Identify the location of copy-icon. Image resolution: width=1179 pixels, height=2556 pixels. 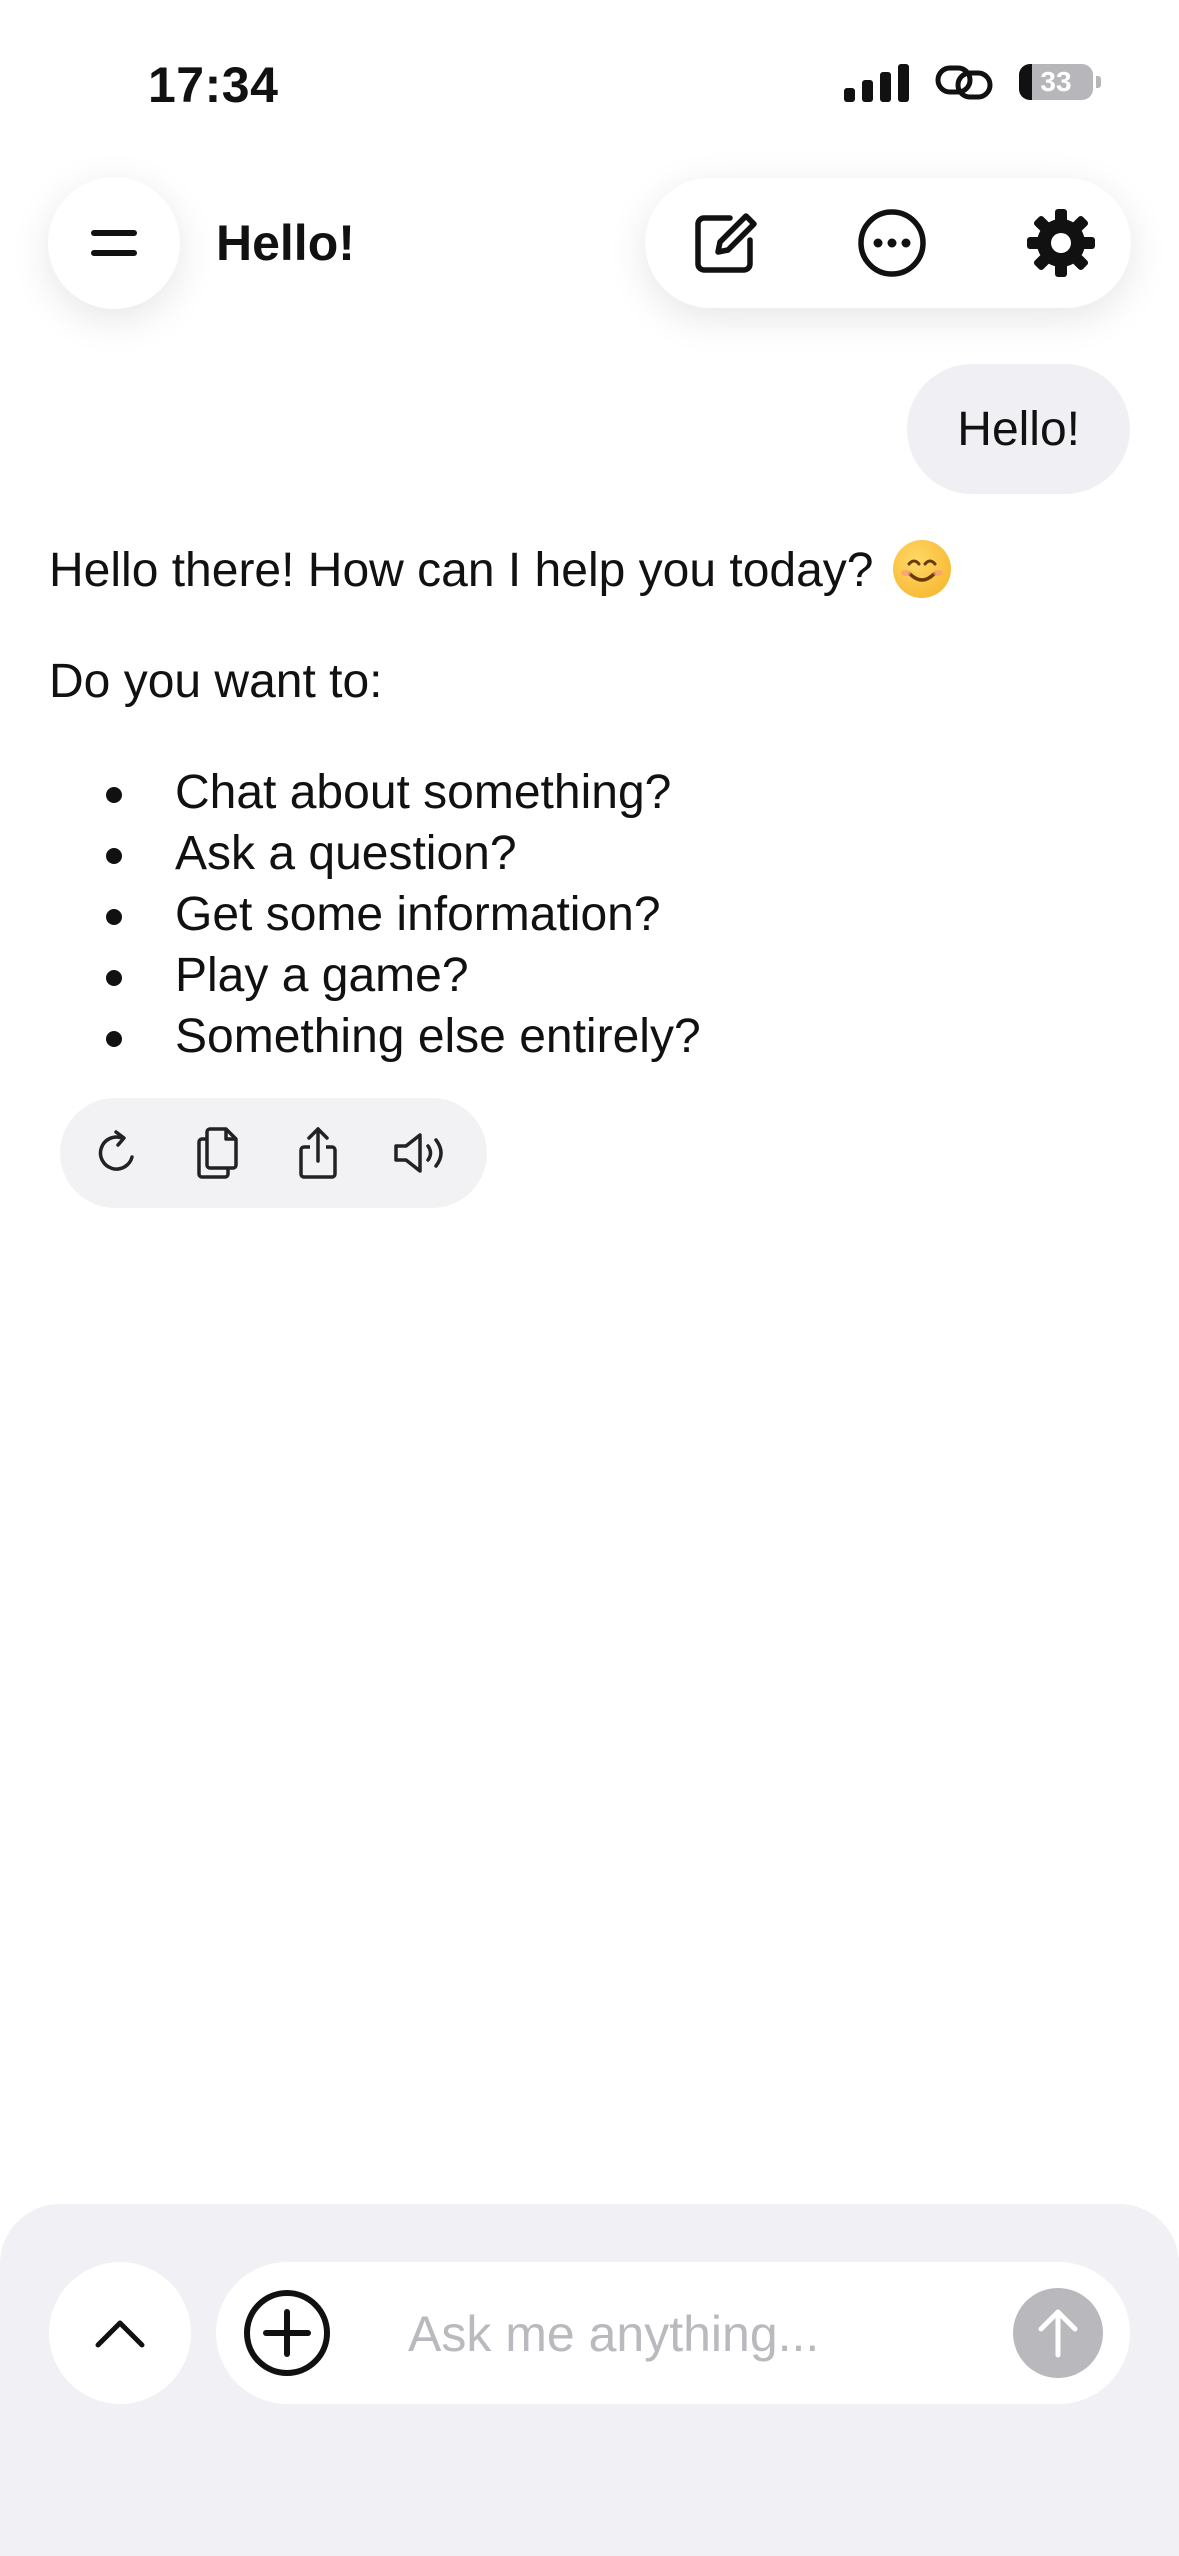
(217, 1153).